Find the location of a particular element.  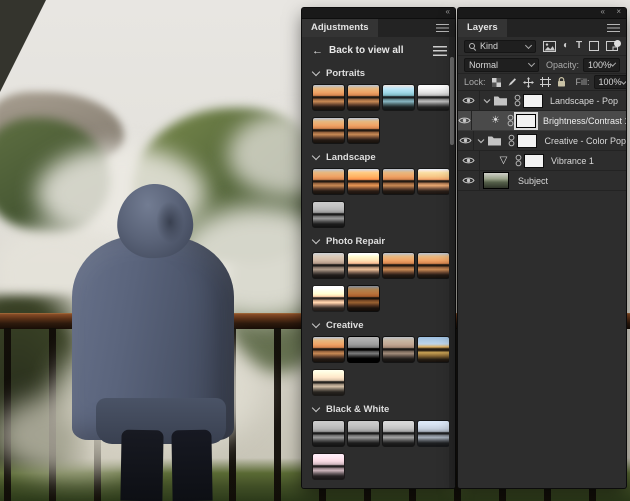

filter-switch-icon is located at coordinates (617, 43).